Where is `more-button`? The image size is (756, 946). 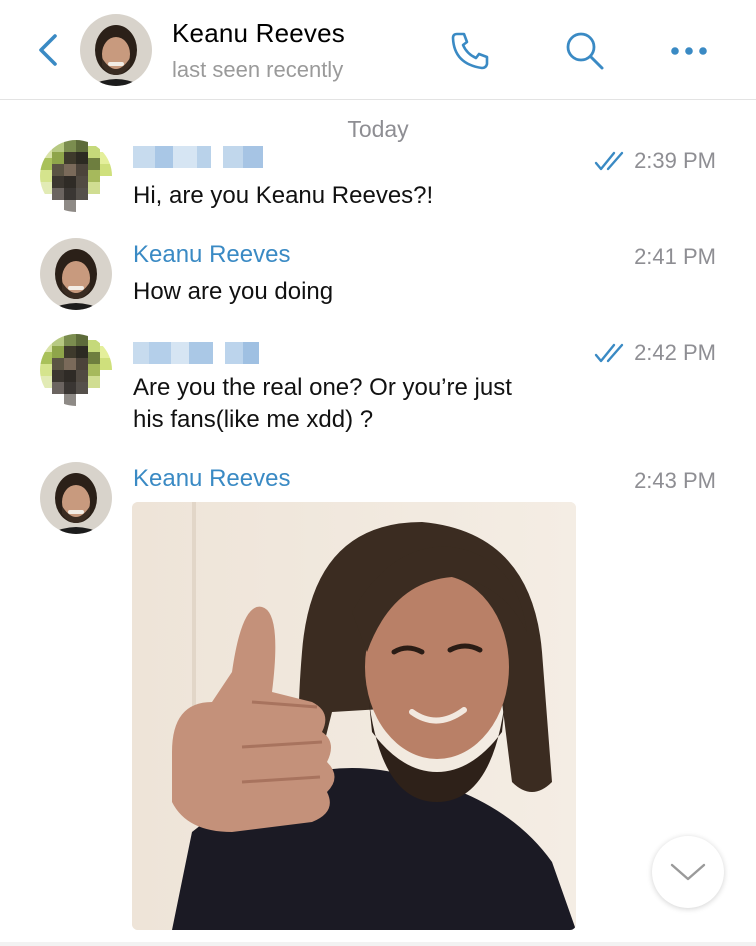
more-button is located at coordinates (689, 51).